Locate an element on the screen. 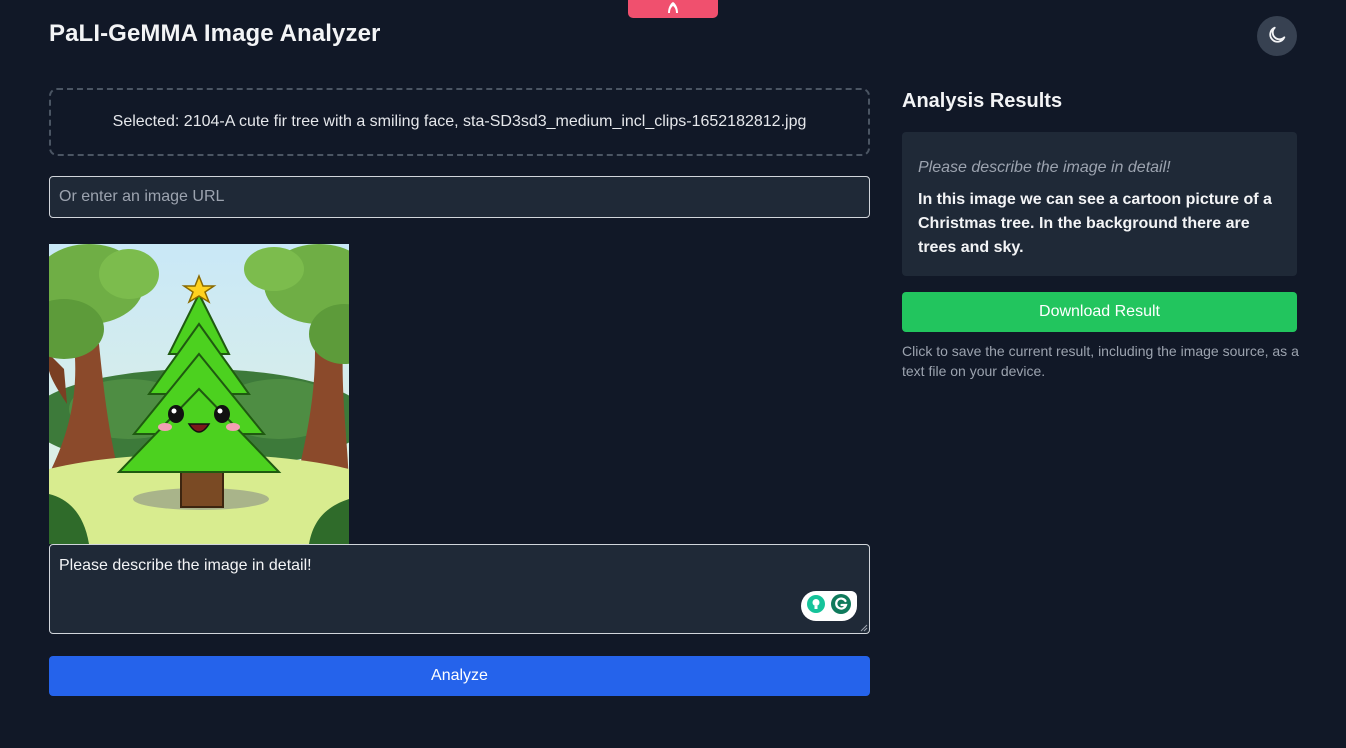  prompt-textarea: Please describe the image in detail! is located at coordinates (459, 589).